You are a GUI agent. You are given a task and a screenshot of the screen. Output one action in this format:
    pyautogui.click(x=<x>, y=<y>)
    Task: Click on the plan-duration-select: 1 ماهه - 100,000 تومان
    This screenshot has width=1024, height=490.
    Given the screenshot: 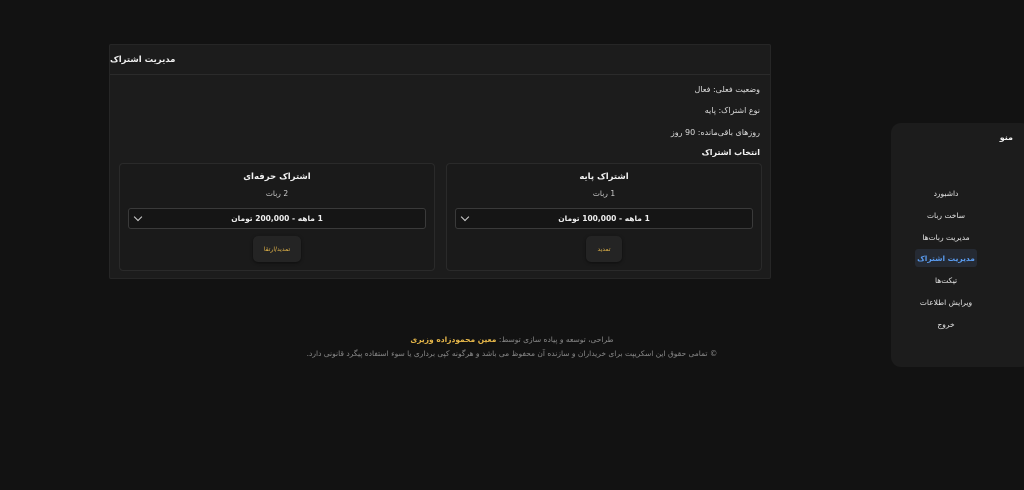 What is the action you would take?
    pyautogui.click(x=604, y=218)
    